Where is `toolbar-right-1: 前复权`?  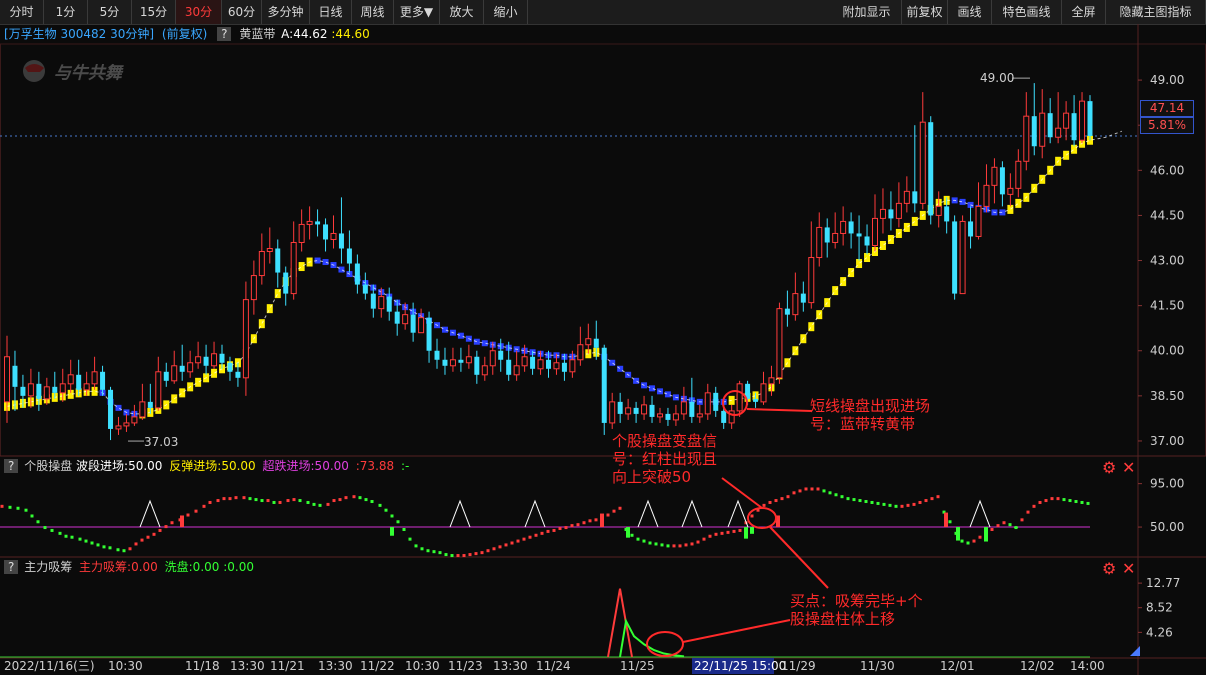 toolbar-right-1: 前复权 is located at coordinates (925, 12).